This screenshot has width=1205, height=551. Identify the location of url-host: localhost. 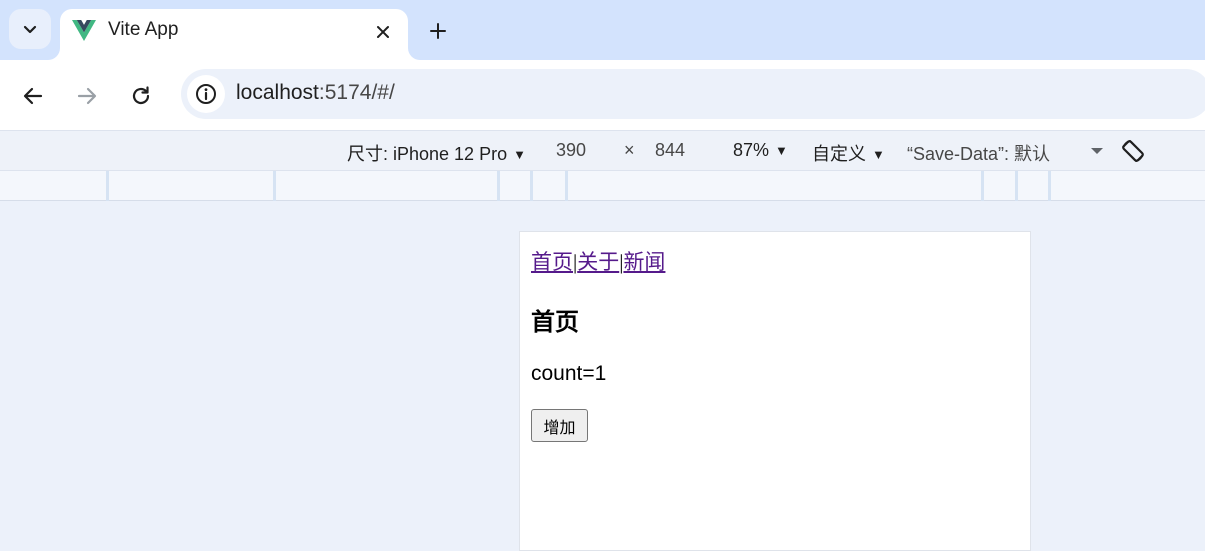
(277, 92).